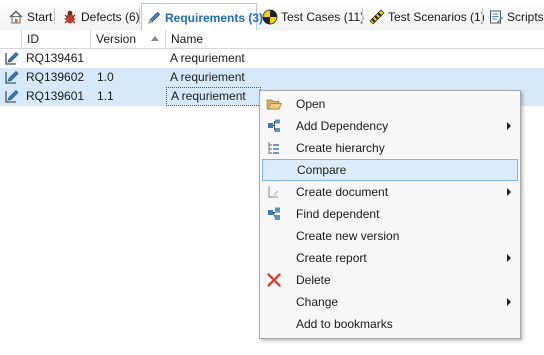 This screenshot has height=355, width=544. Describe the element at coordinates (40, 16) in the screenshot. I see `tab-label: Start` at that location.